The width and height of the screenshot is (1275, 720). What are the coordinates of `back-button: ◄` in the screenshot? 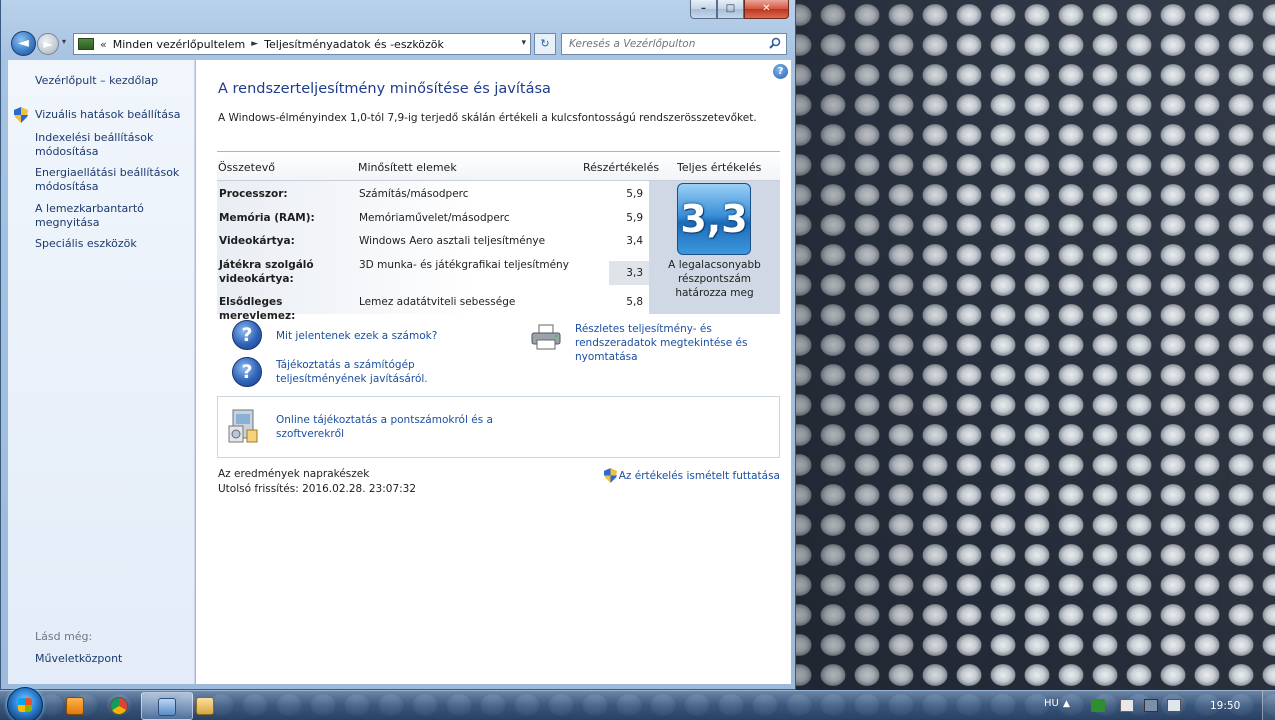 It's located at (23, 43).